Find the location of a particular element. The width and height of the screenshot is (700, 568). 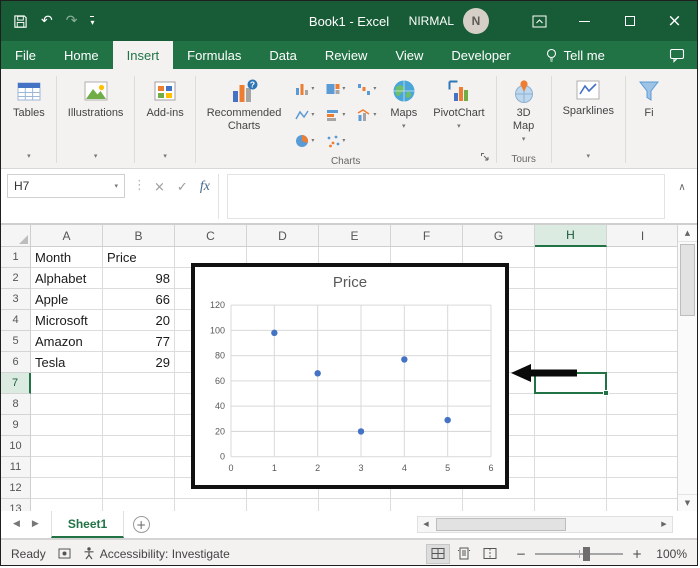

row-header-1: 1 is located at coordinates (16, 257).